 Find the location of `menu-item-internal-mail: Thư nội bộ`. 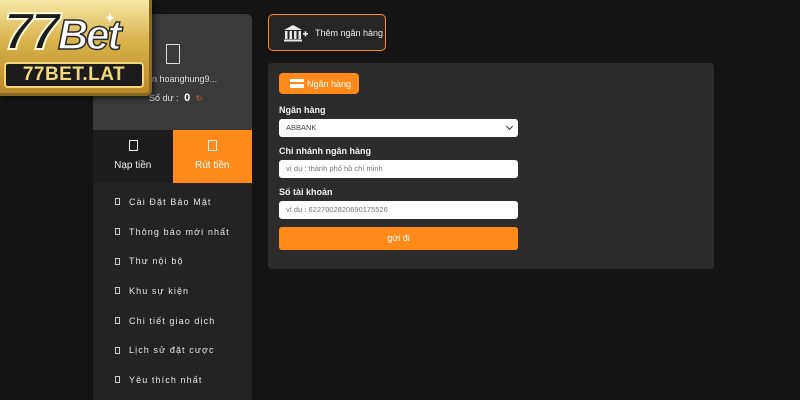

menu-item-internal-mail: Thư nội bộ is located at coordinates (172, 261).